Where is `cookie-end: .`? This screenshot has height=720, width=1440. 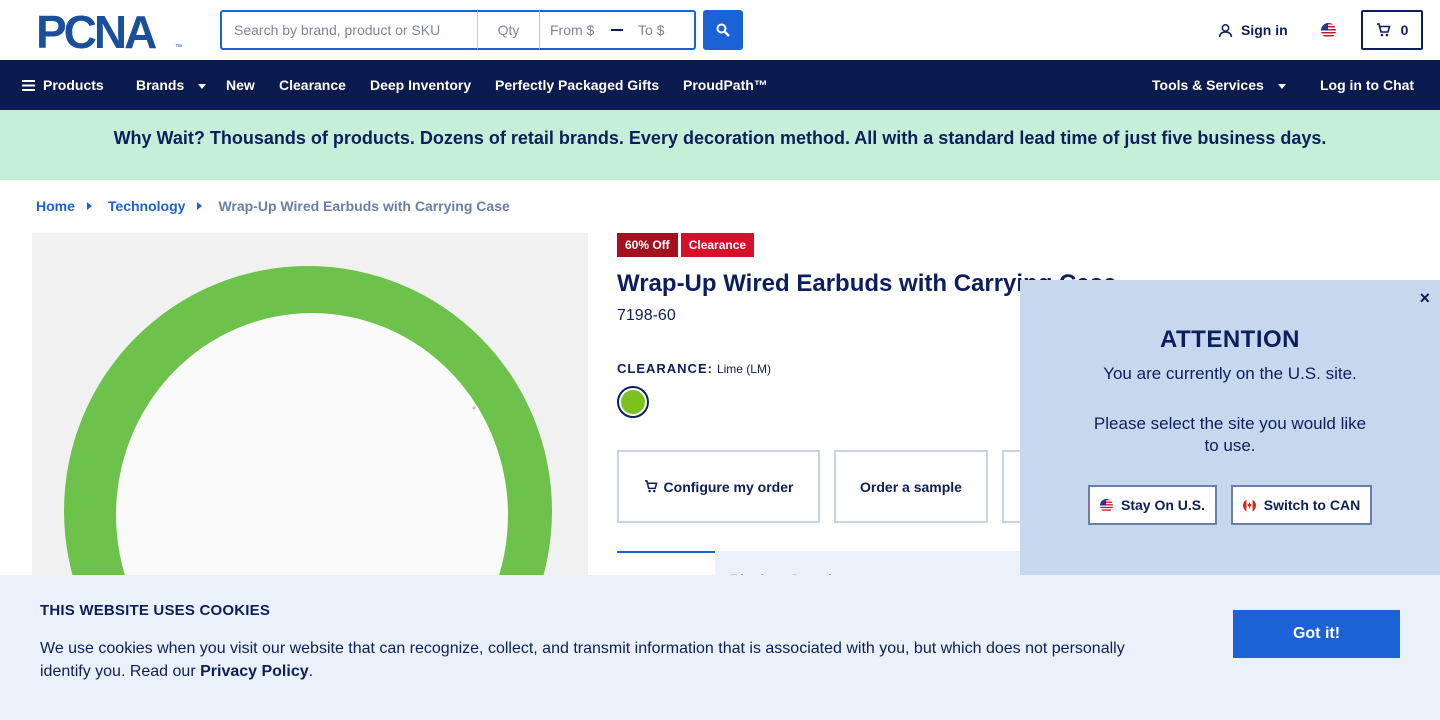
cookie-end: . is located at coordinates (311, 671).